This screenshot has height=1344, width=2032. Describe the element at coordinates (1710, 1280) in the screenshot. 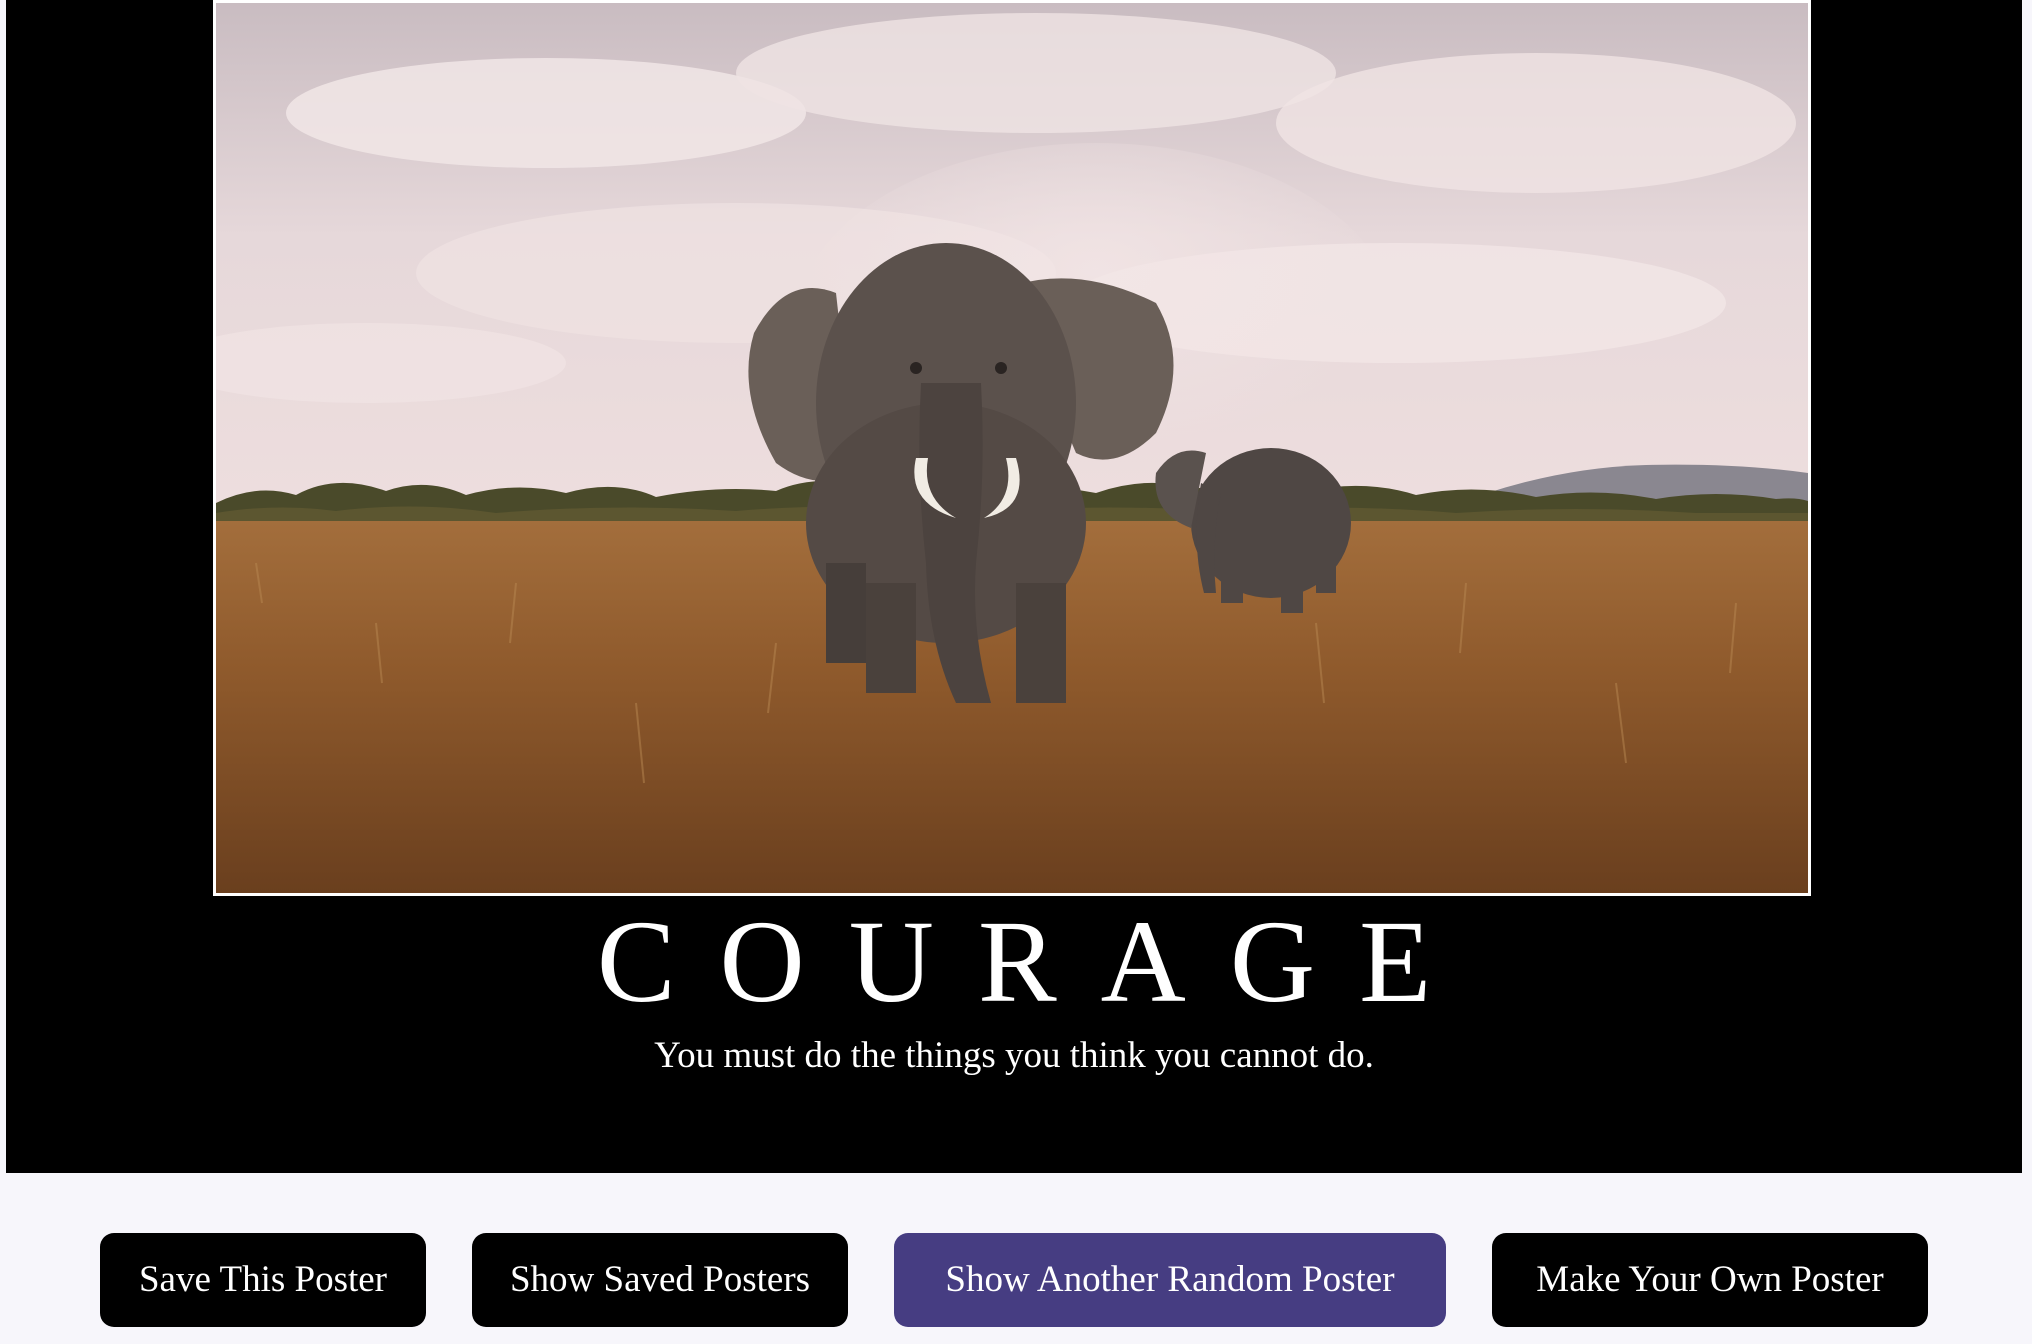

I see `make-own-poster-button: Make Your Own Poster` at that location.